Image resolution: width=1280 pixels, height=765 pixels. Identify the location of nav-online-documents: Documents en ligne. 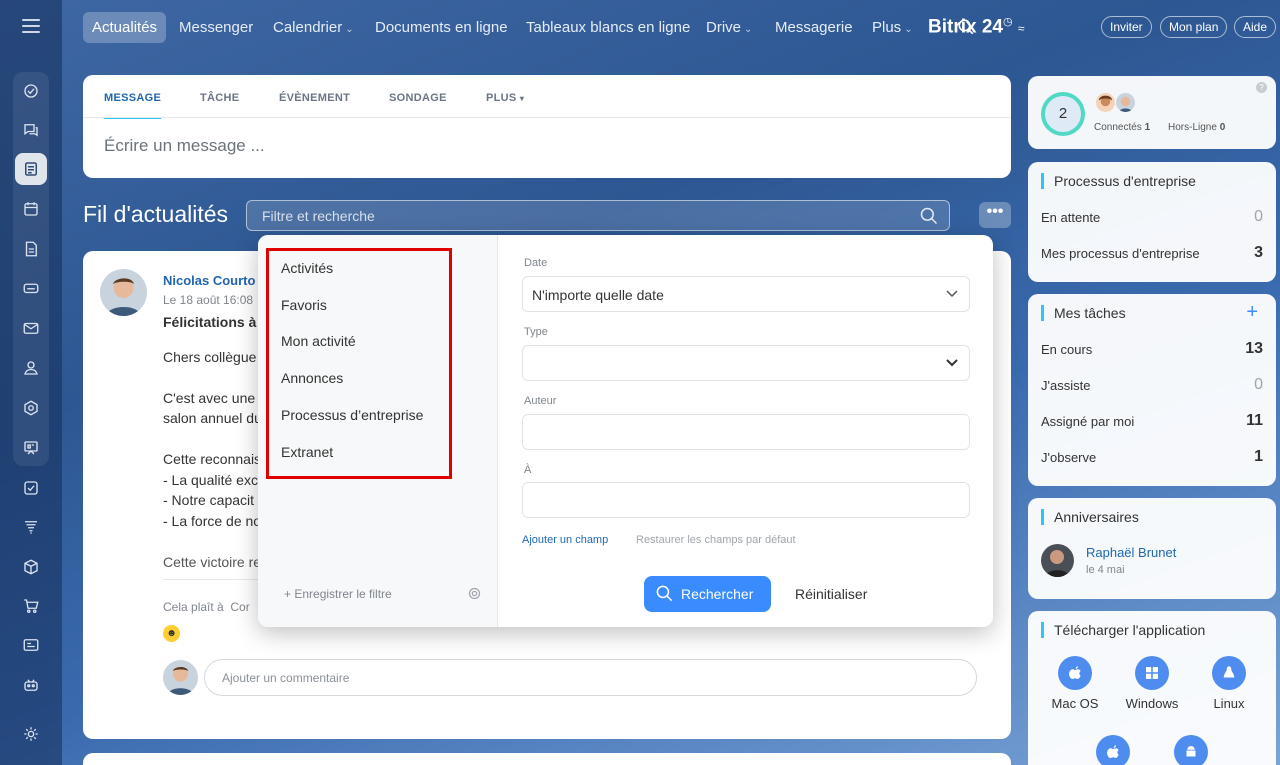
(441, 27).